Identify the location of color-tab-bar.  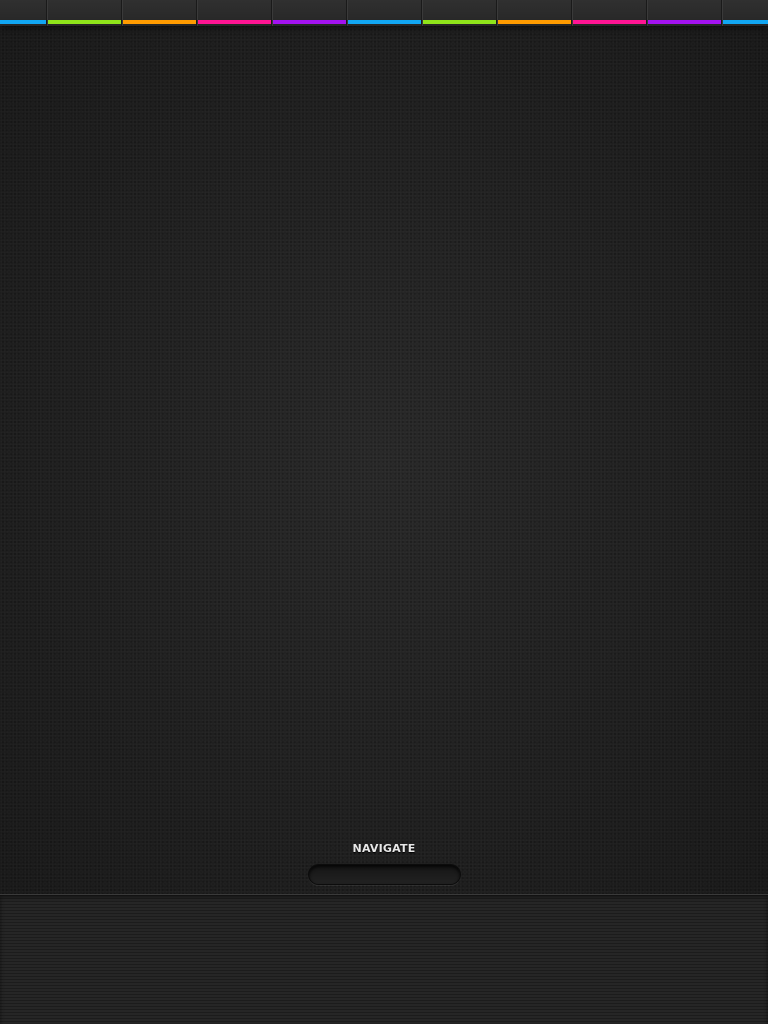
(384, 13).